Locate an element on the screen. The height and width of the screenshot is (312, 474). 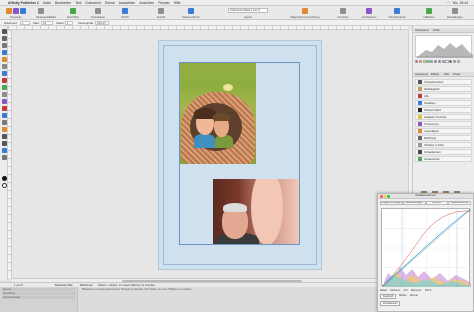
menu-datei: Datei is located at coordinates (47, 3).